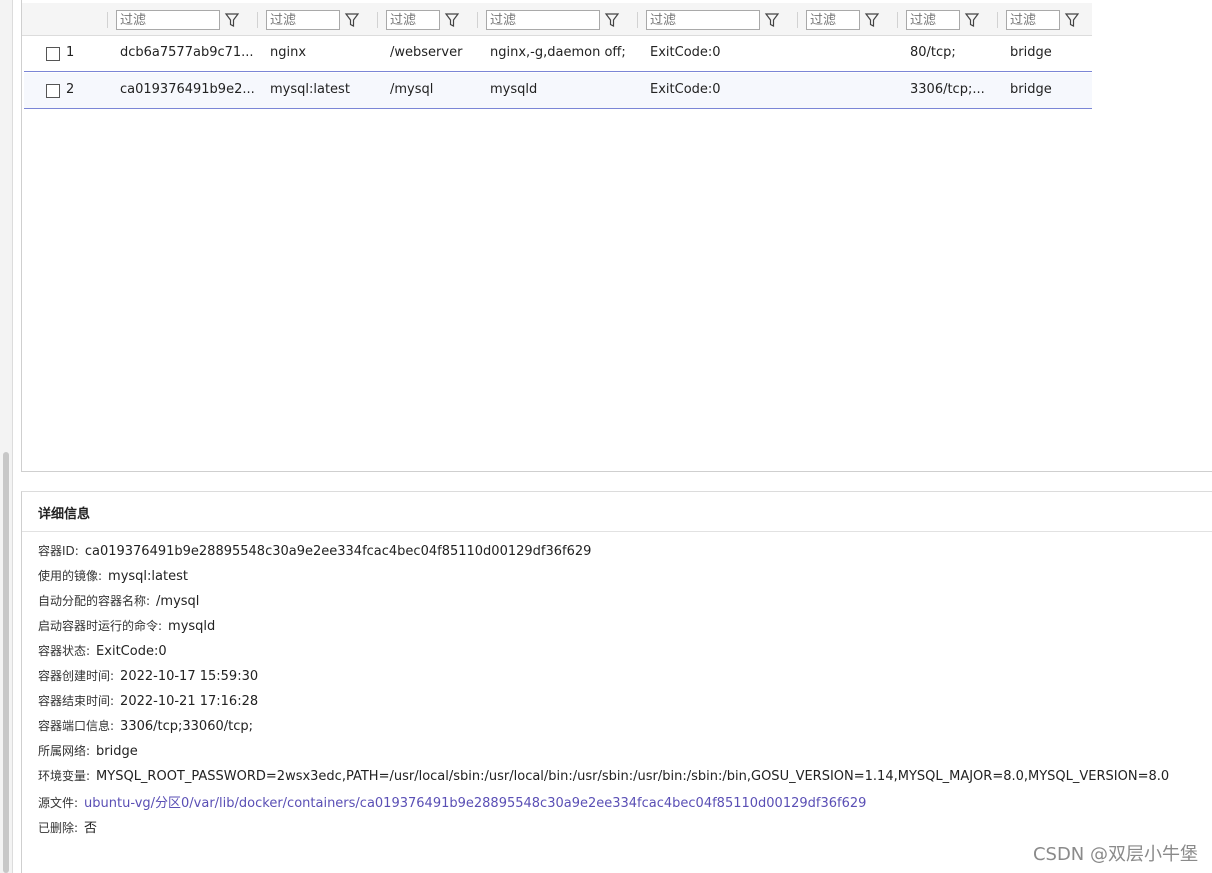 The height and width of the screenshot is (873, 1212). Describe the element at coordinates (58, 803) in the screenshot. I see `detail-label: 源文件:` at that location.